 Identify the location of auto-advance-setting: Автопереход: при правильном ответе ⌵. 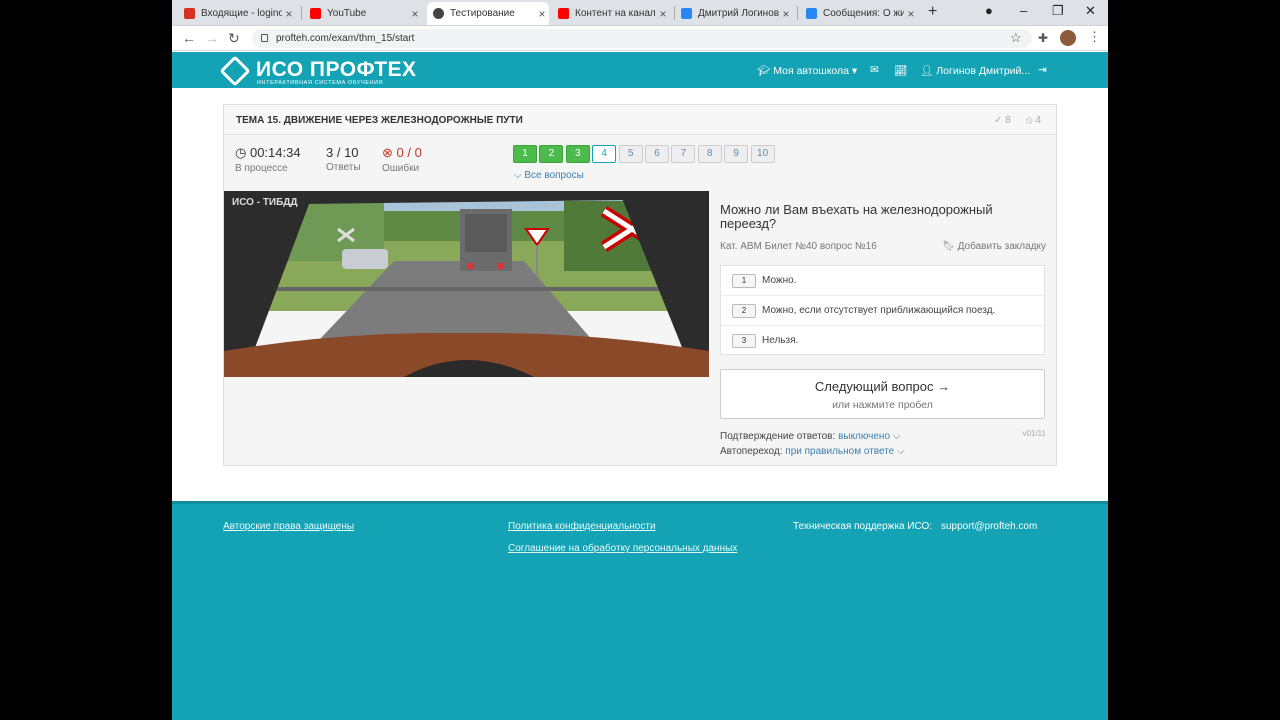
(812, 451).